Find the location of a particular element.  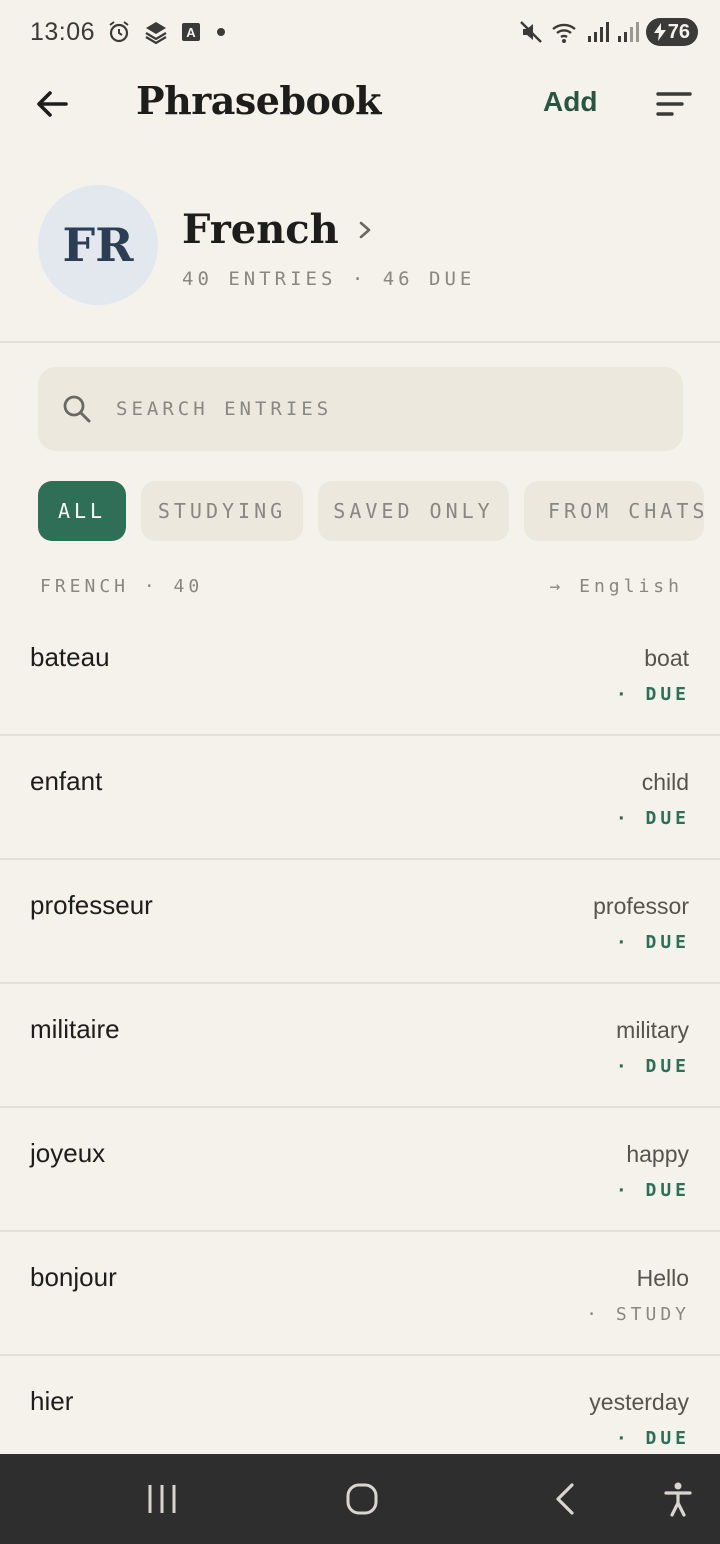

filter-chip-from-chats: FROM CHATS is located at coordinates (614, 511).